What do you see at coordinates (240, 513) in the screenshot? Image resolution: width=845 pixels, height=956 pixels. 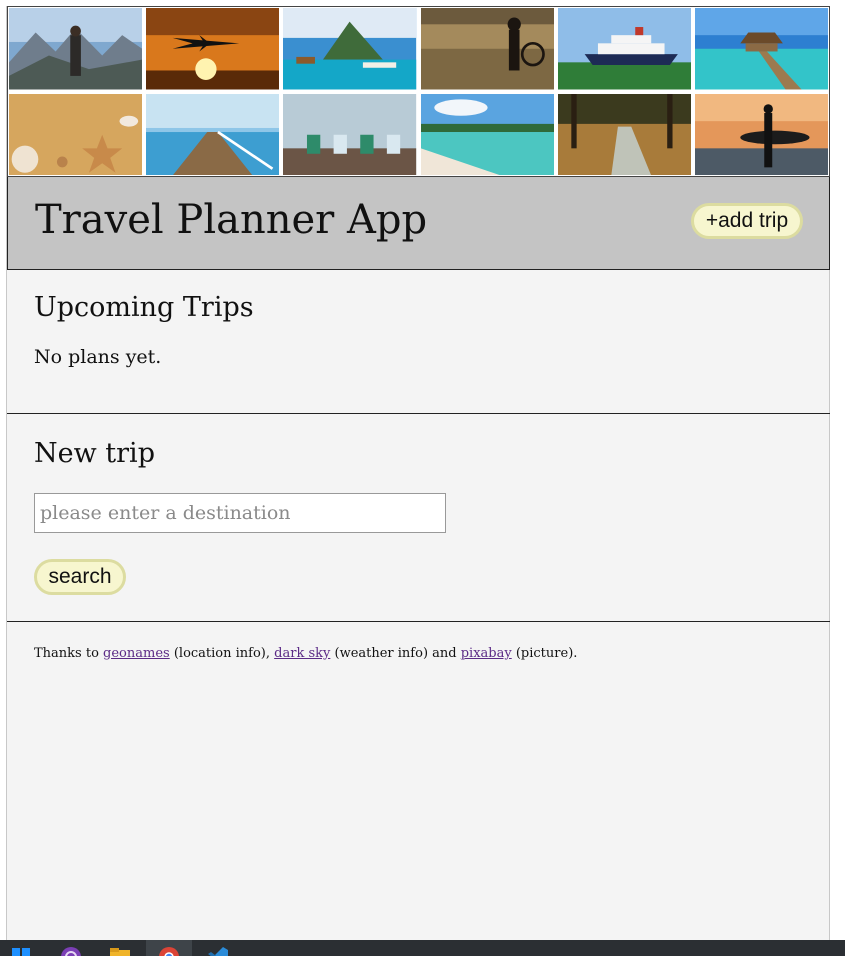 I see `destination-input` at bounding box center [240, 513].